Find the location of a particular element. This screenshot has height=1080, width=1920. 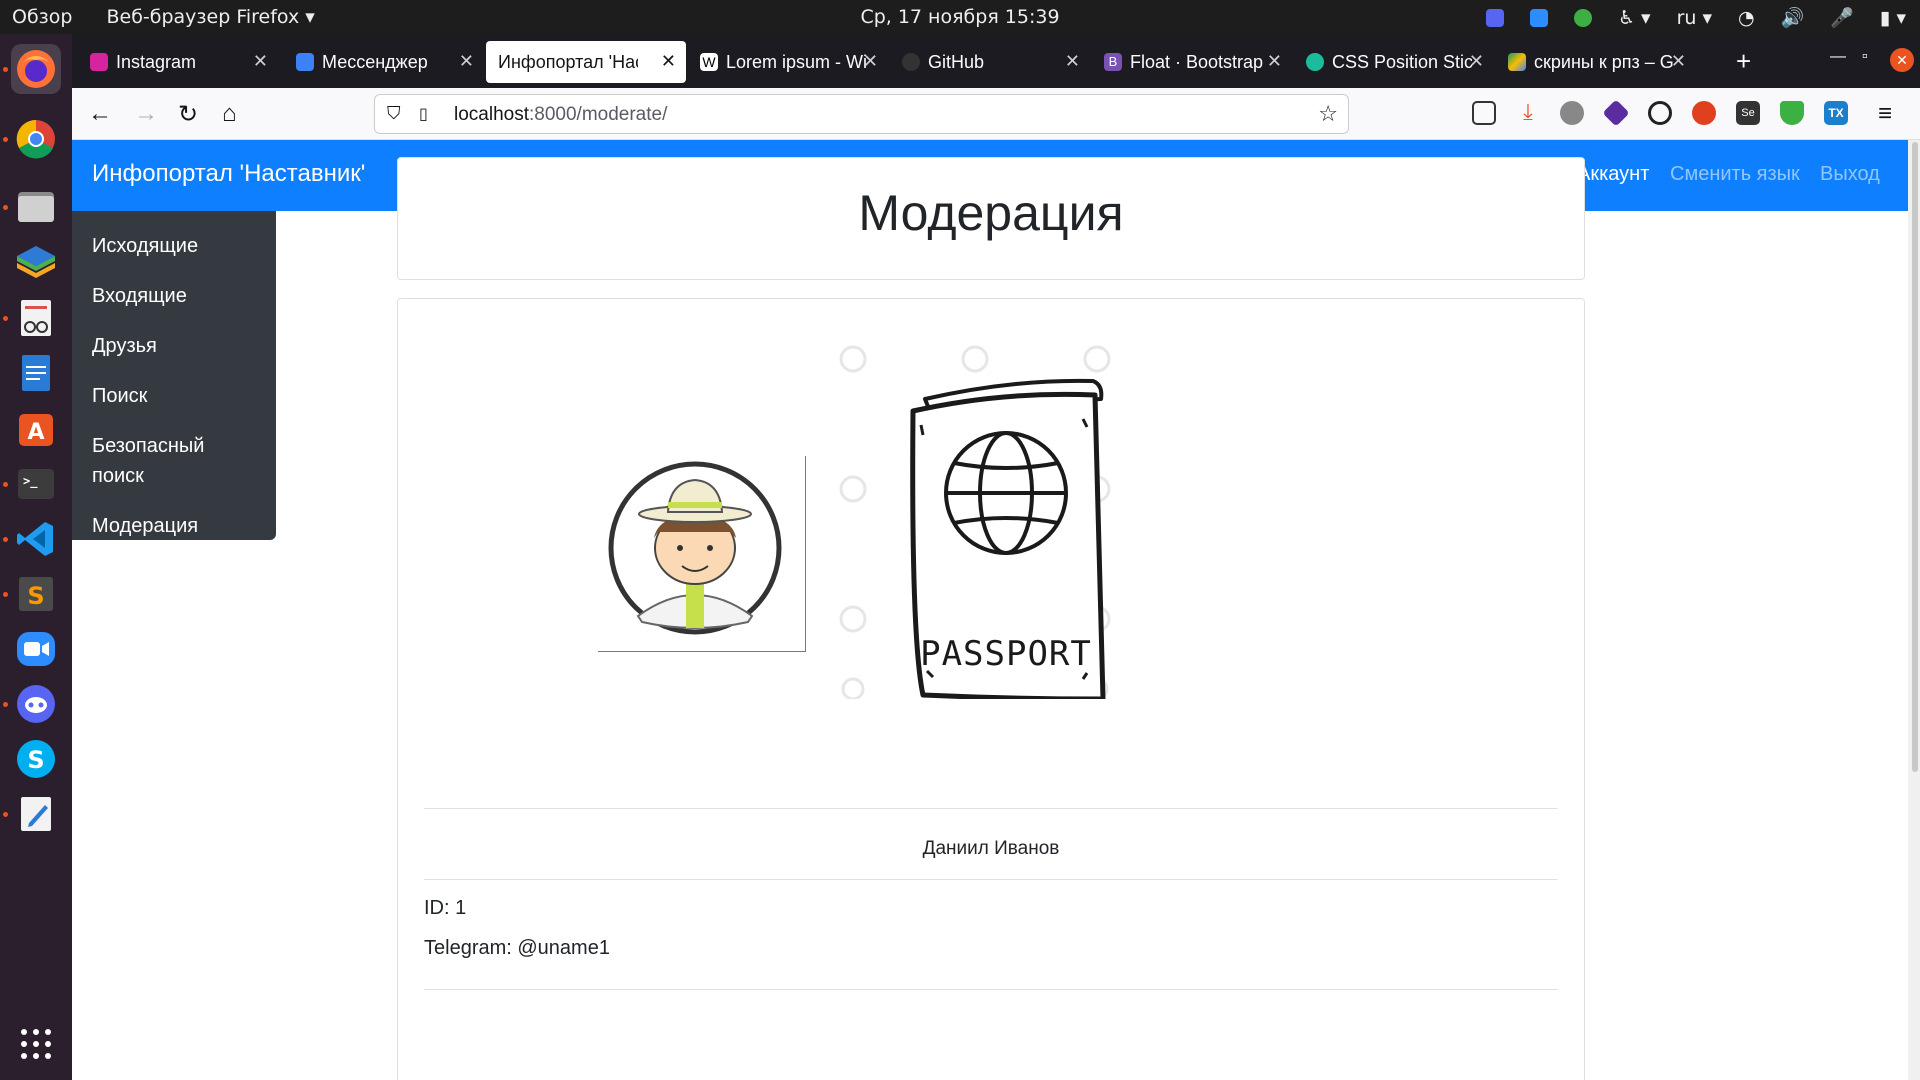

sidebar-item-incoming: Входящие is located at coordinates (174, 296).